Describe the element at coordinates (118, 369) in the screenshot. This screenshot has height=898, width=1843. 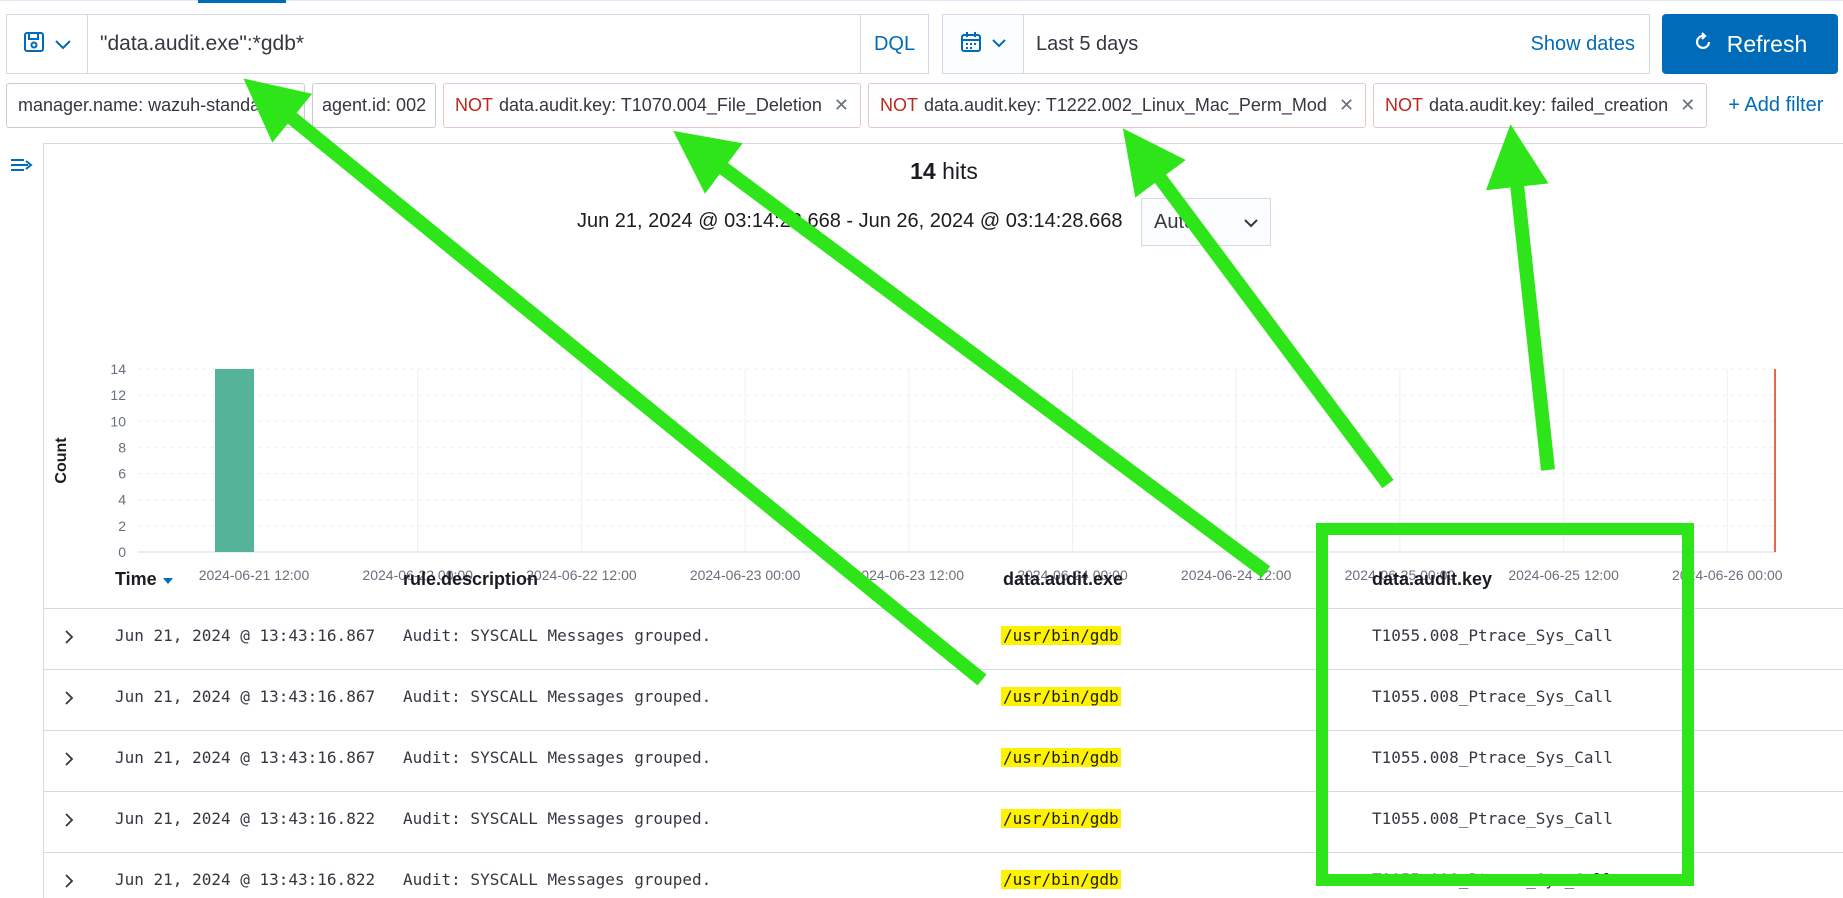
I see `y-tick-label: 14` at that location.